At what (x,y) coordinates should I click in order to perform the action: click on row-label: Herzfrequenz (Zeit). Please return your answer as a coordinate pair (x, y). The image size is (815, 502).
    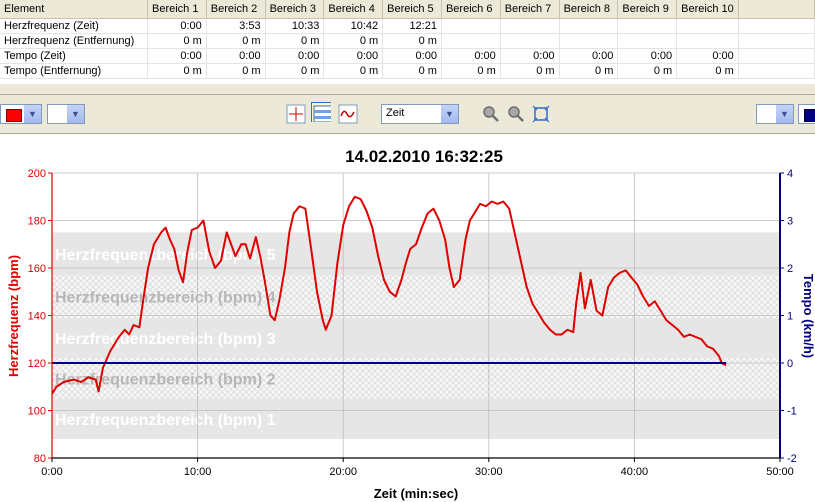
    Looking at the image, I should click on (74, 26).